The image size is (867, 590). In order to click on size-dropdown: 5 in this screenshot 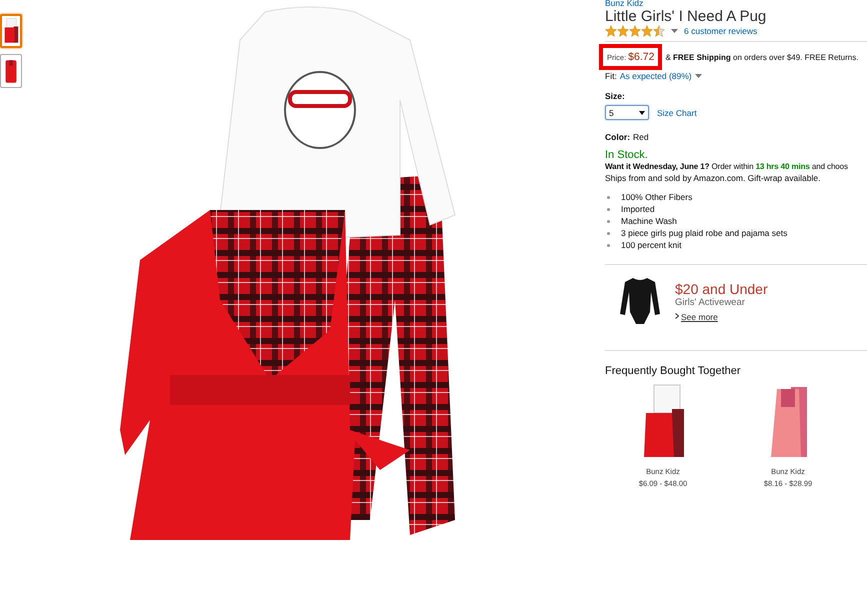, I will do `click(627, 112)`.